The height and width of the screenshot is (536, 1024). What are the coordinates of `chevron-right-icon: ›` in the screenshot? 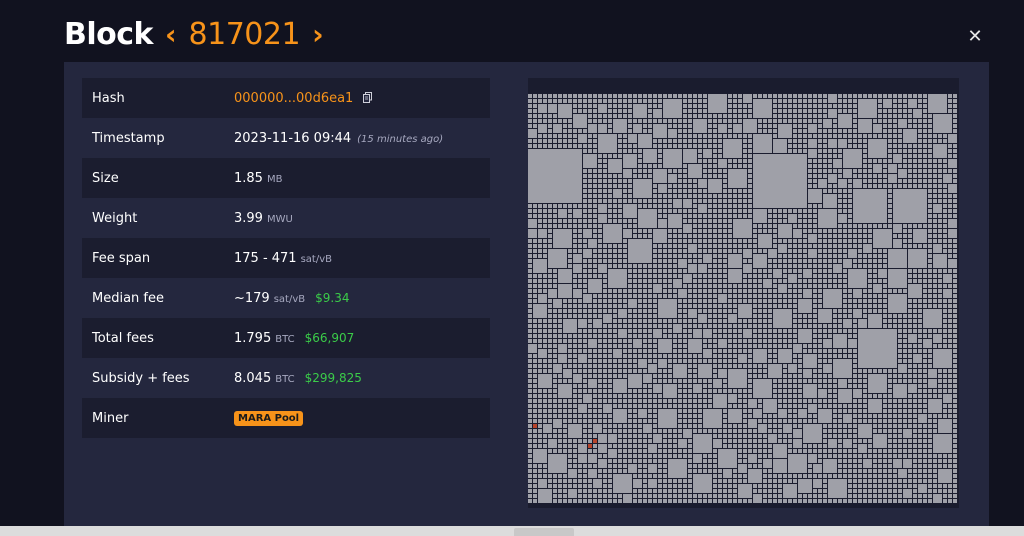 It's located at (318, 34).